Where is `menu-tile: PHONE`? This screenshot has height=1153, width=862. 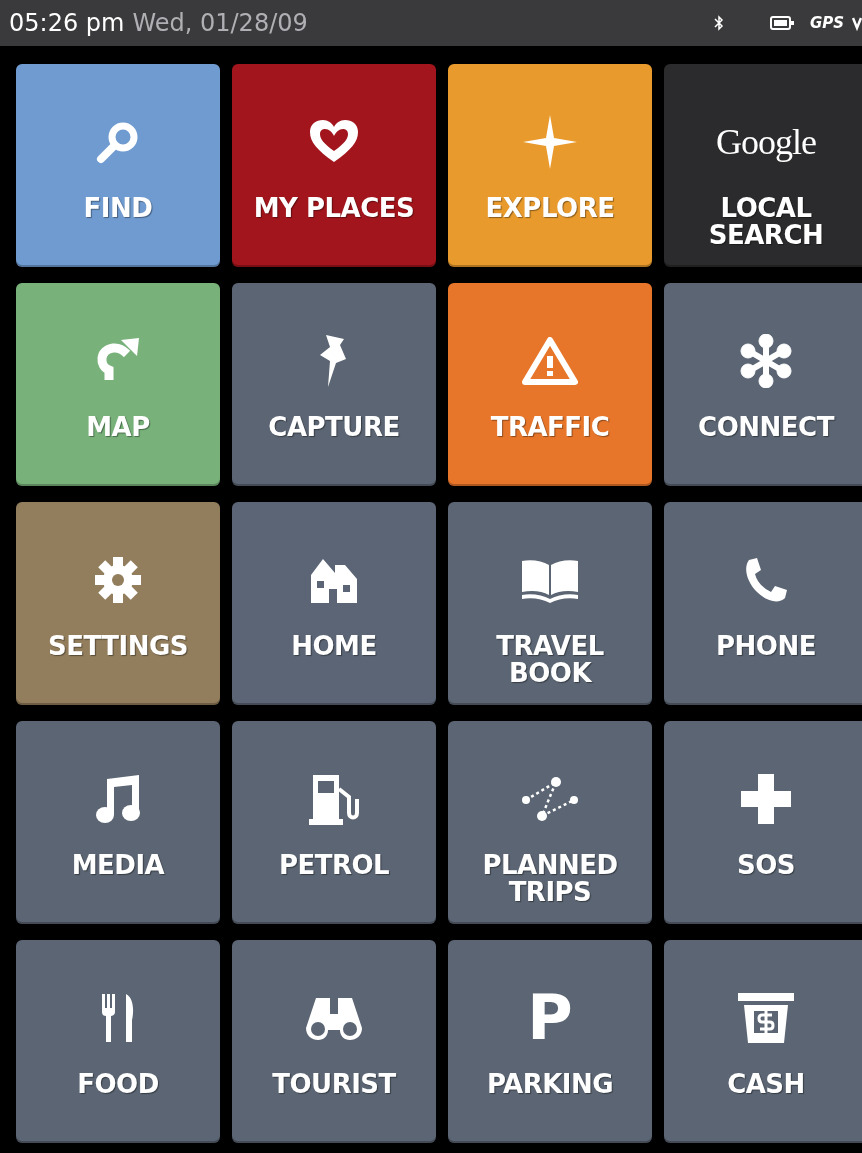 menu-tile: PHONE is located at coordinates (763, 603).